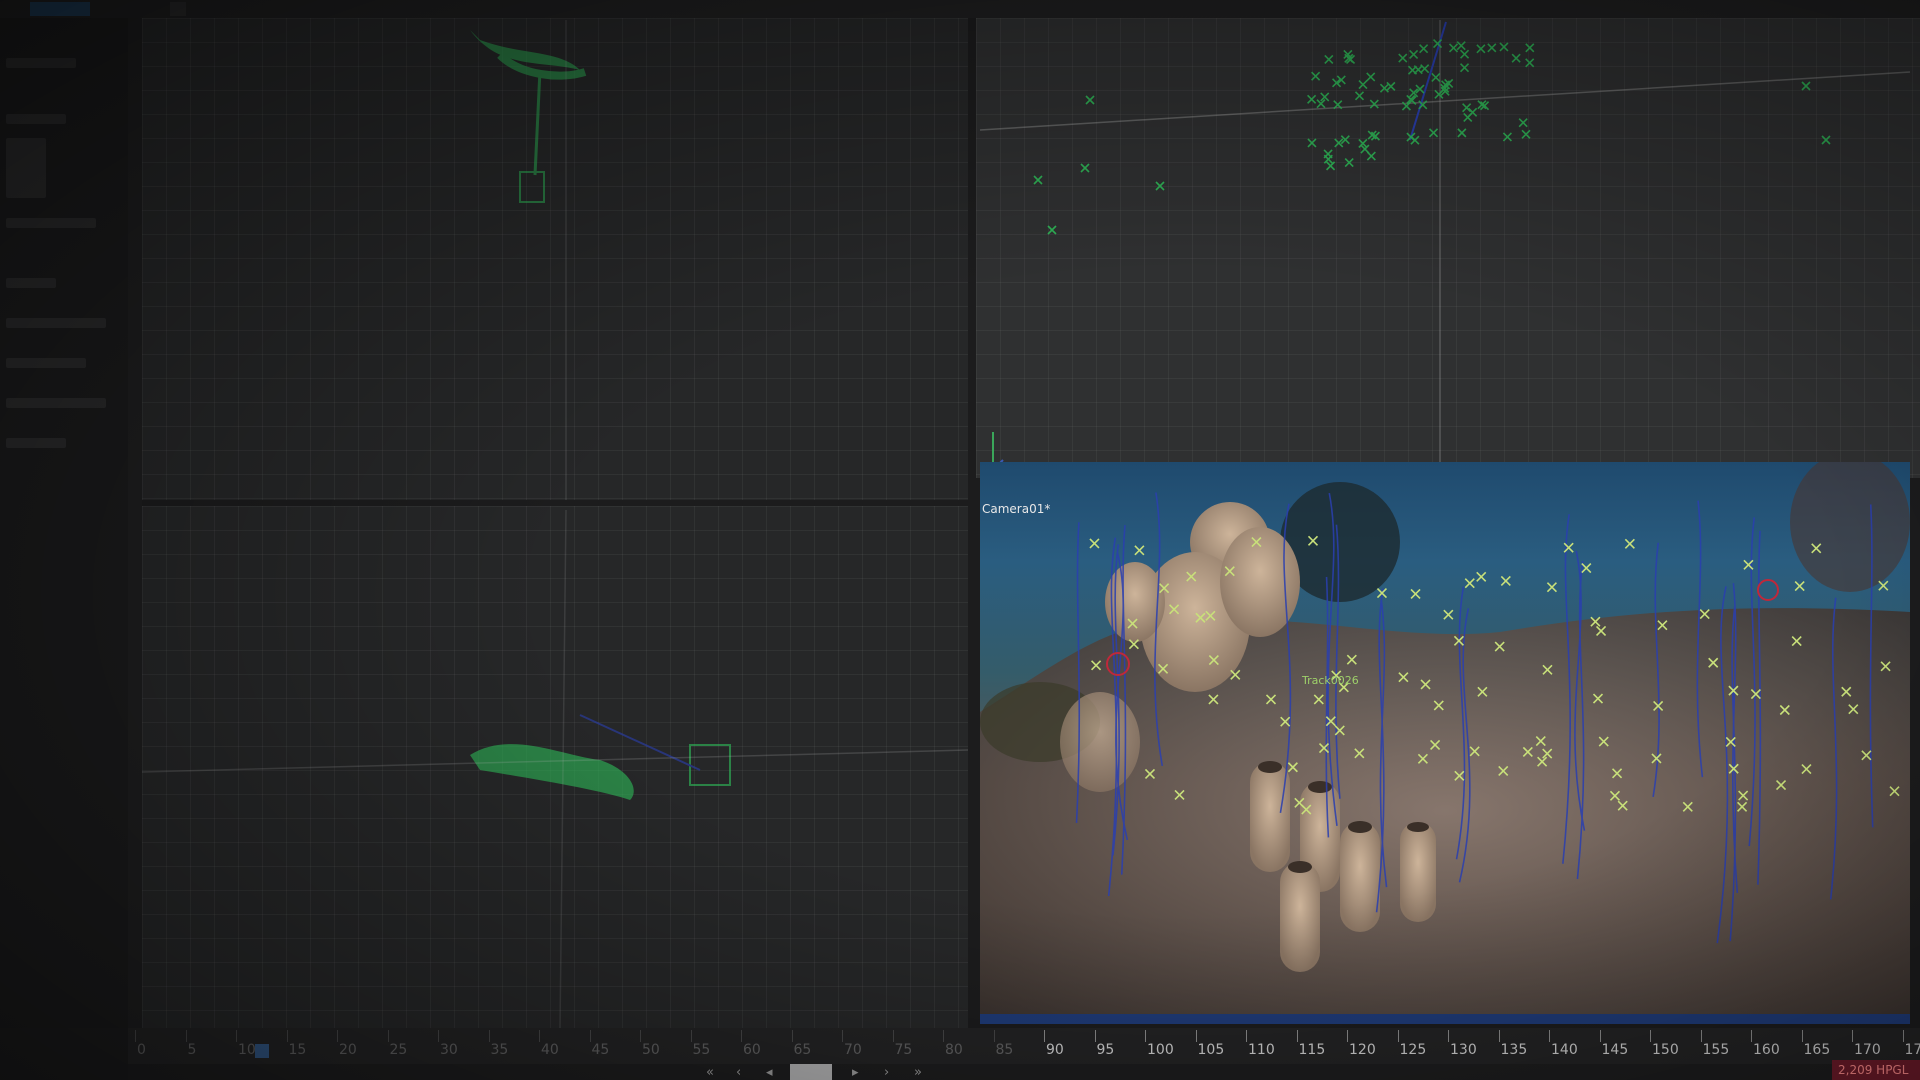 The height and width of the screenshot is (1080, 1920). I want to click on current-frame-field, so click(811, 1072).